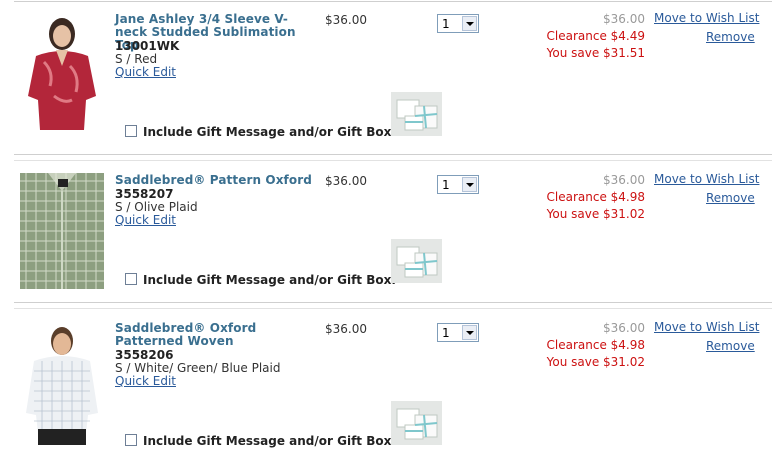 The image size is (772, 465). Describe the element at coordinates (147, 46) in the screenshot. I see `product-sku: 13001WK` at that location.